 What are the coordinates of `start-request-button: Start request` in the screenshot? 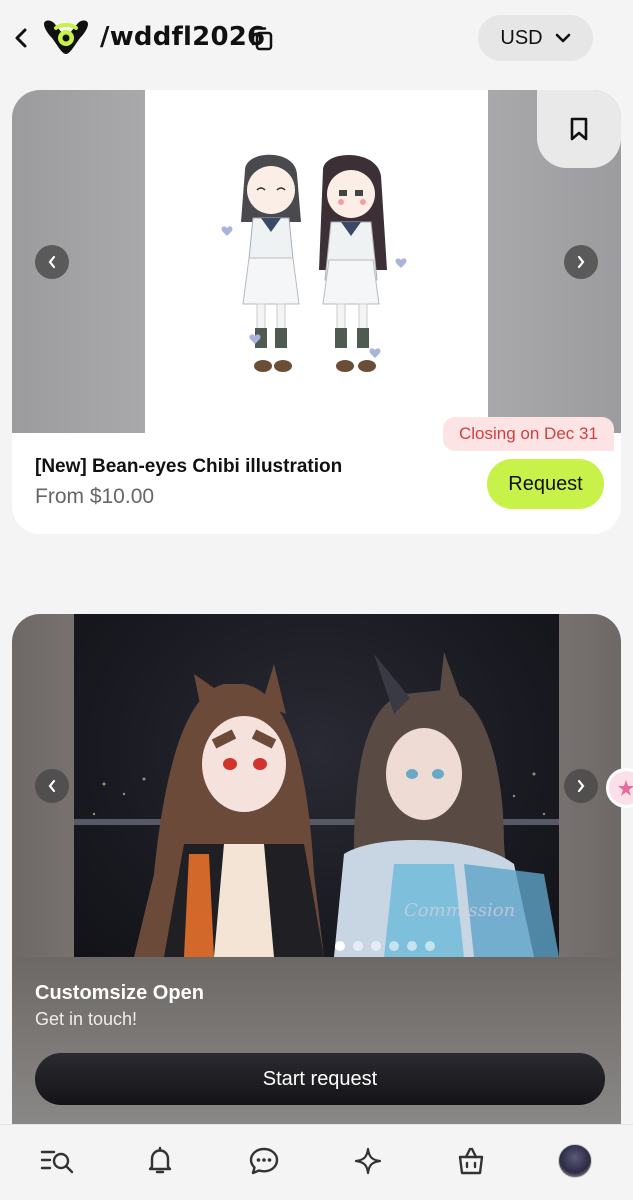 It's located at (320, 1079).